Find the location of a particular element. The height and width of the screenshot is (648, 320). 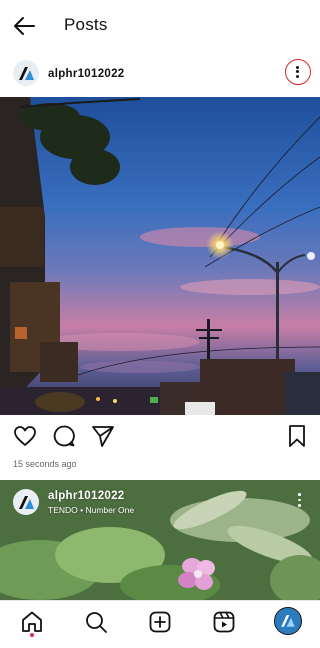

search-icon is located at coordinates (96, 622).